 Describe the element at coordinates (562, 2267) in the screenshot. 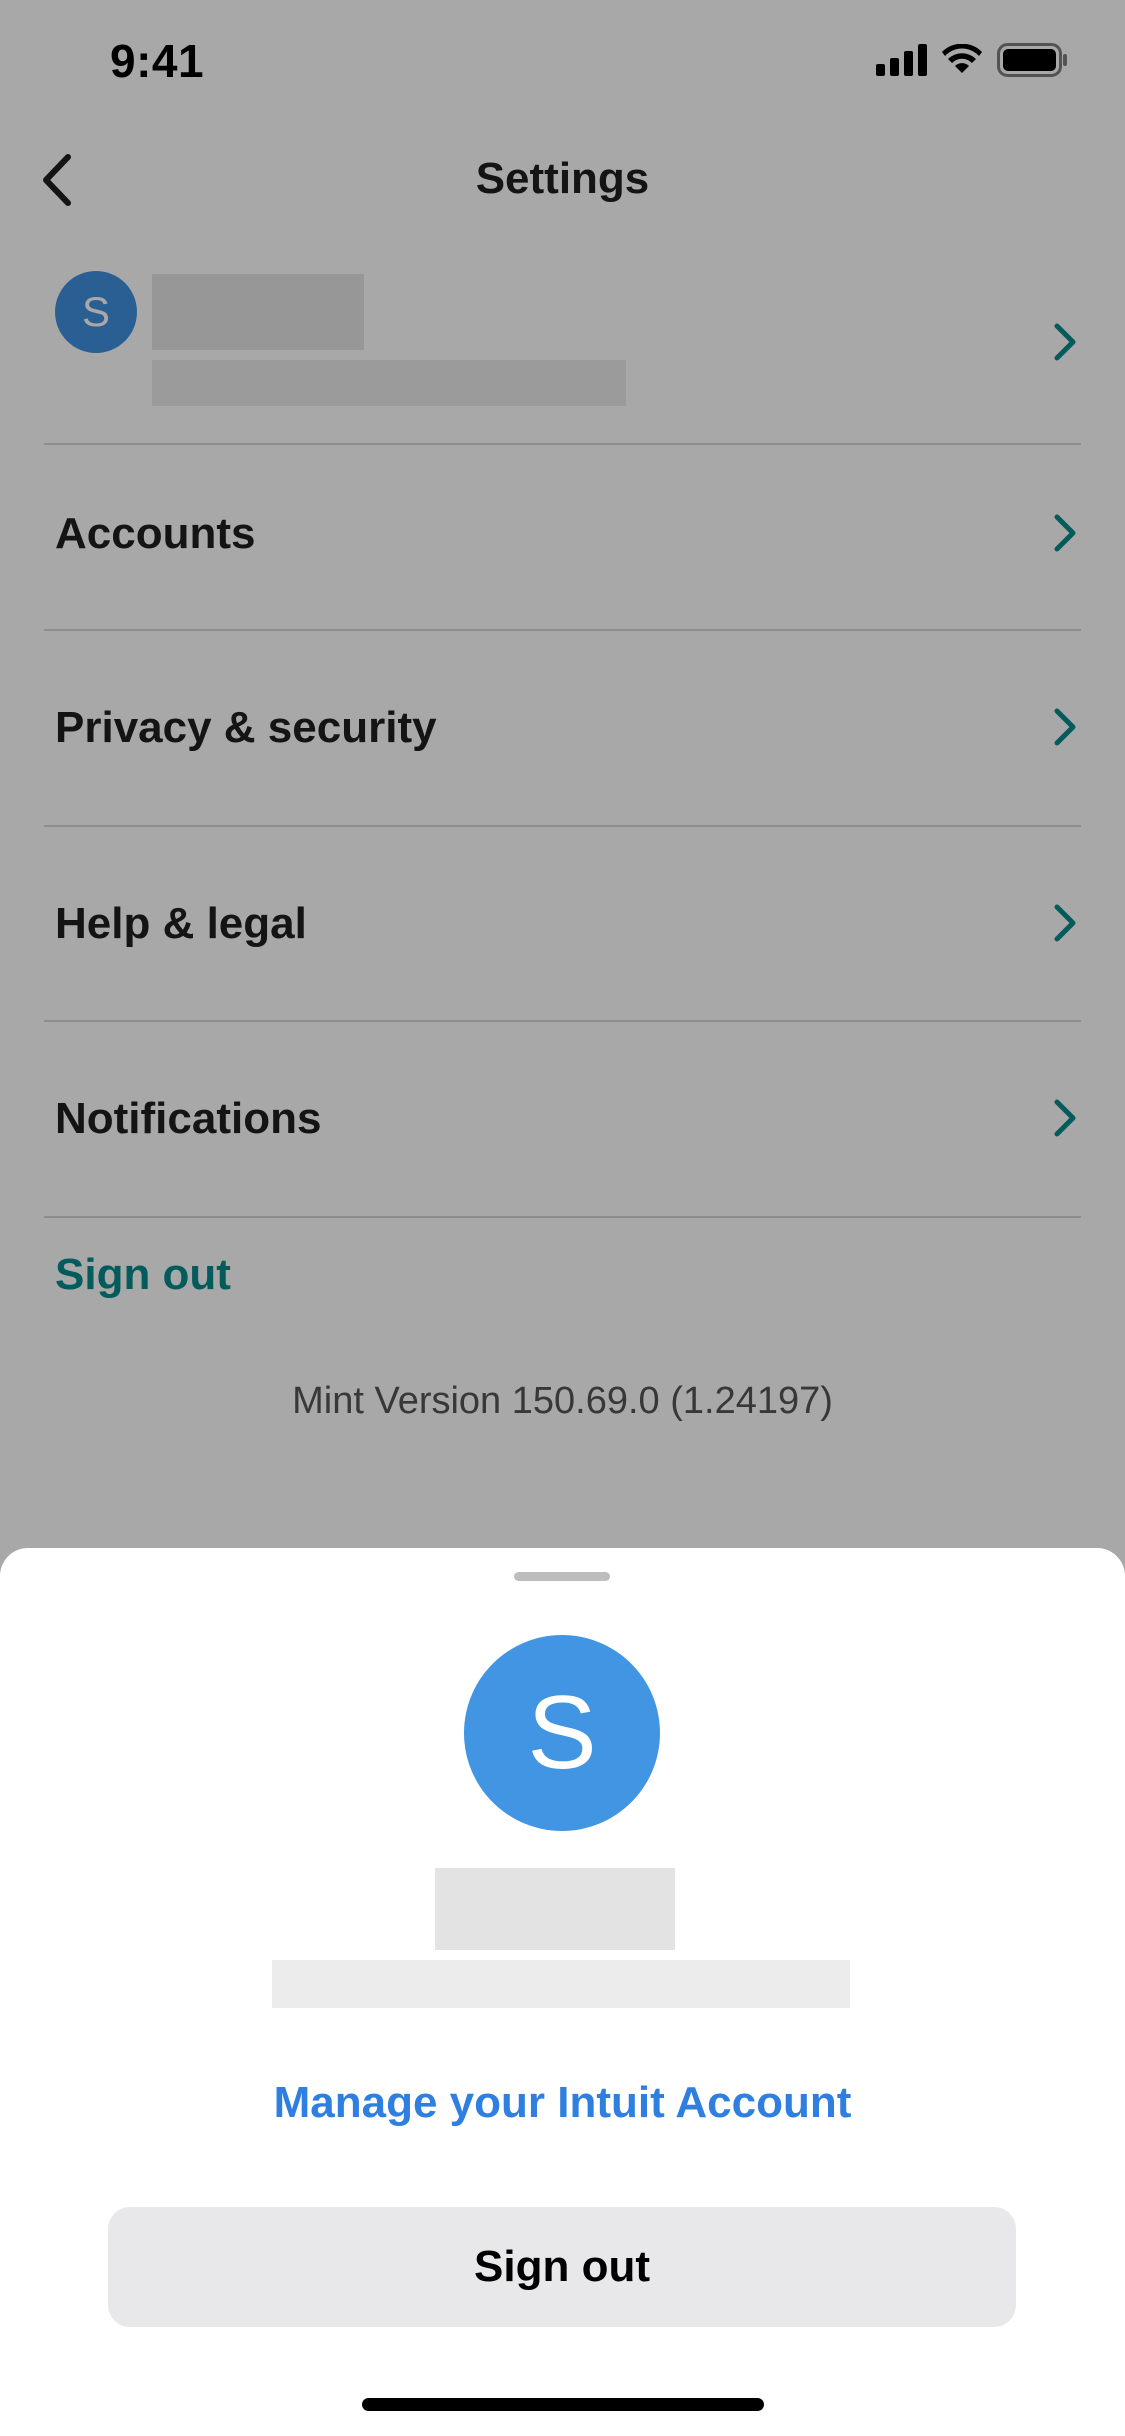

I see `sign-out-button: Sign out` at that location.